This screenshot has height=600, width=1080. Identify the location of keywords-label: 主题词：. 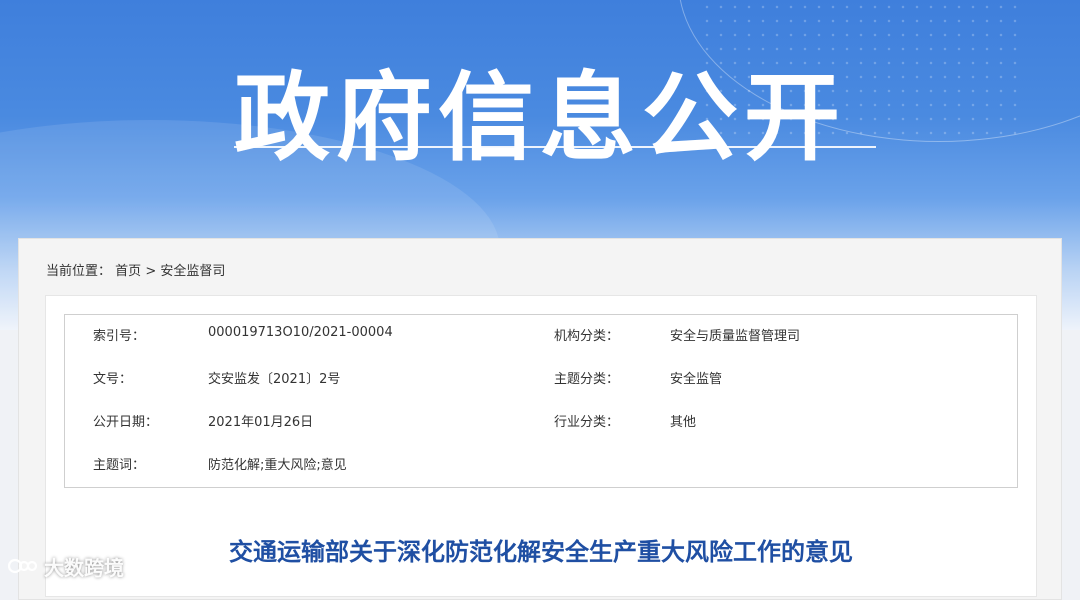
(119, 465).